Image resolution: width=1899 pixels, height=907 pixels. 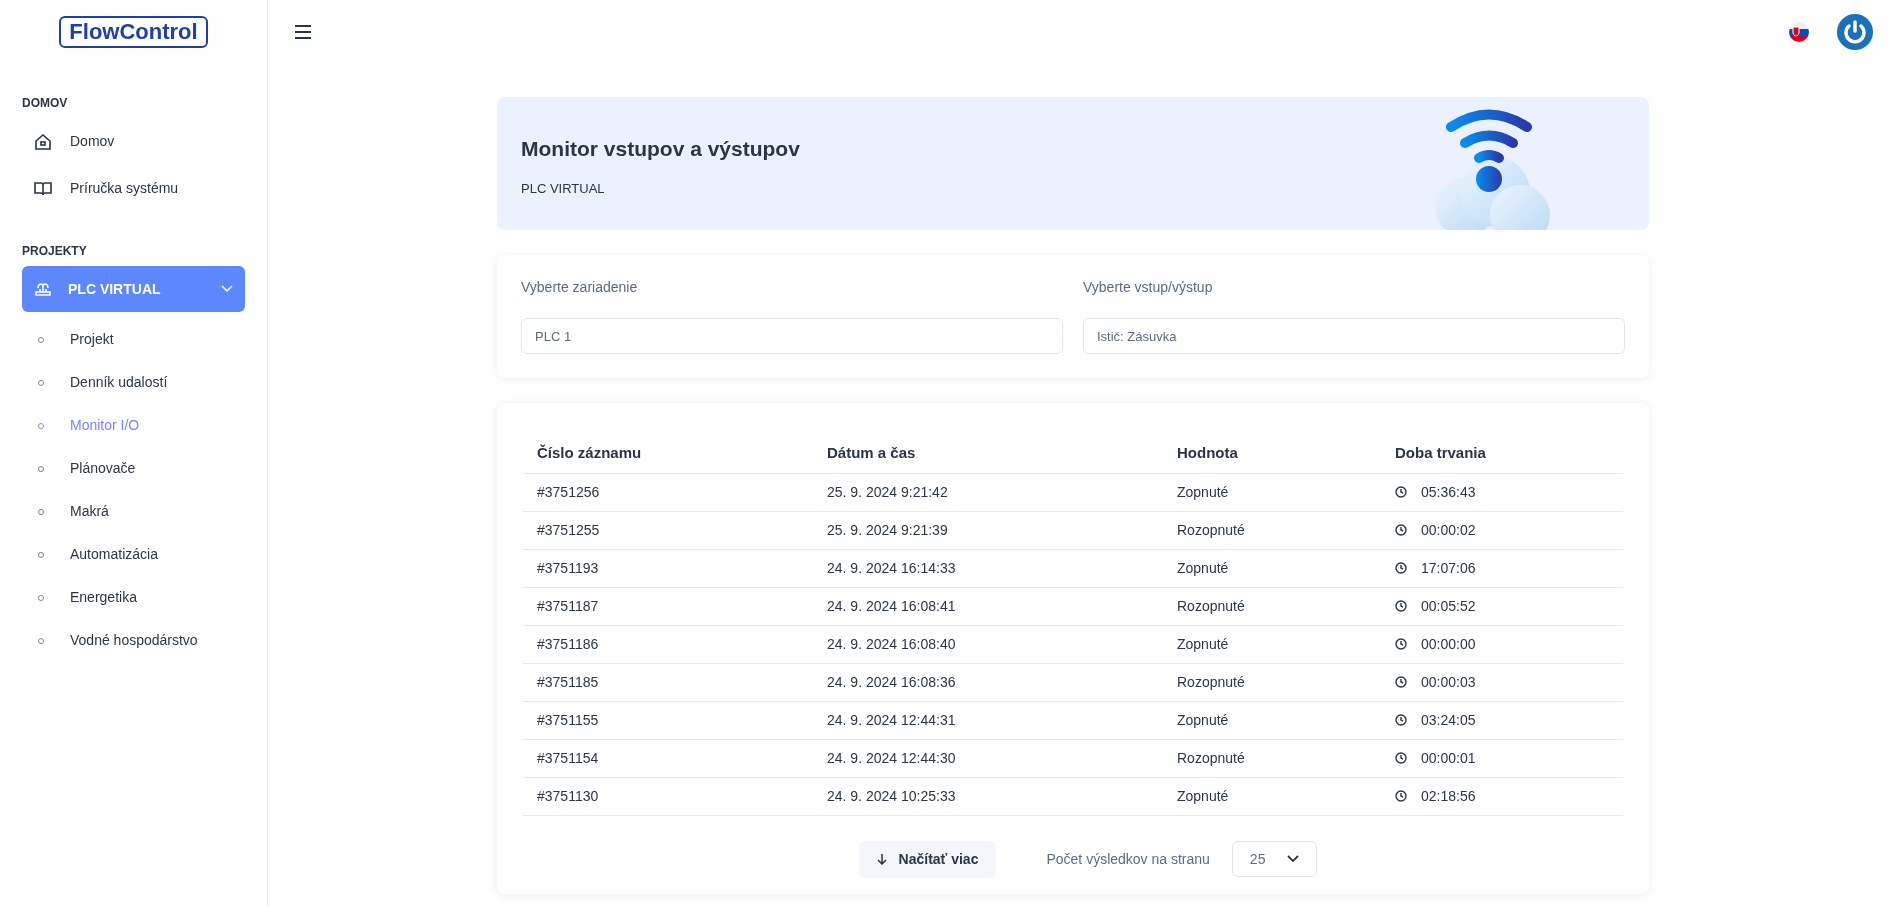 What do you see at coordinates (563, 188) in the screenshot?
I see `page-subtitle: PLC VIRTUAL` at bounding box center [563, 188].